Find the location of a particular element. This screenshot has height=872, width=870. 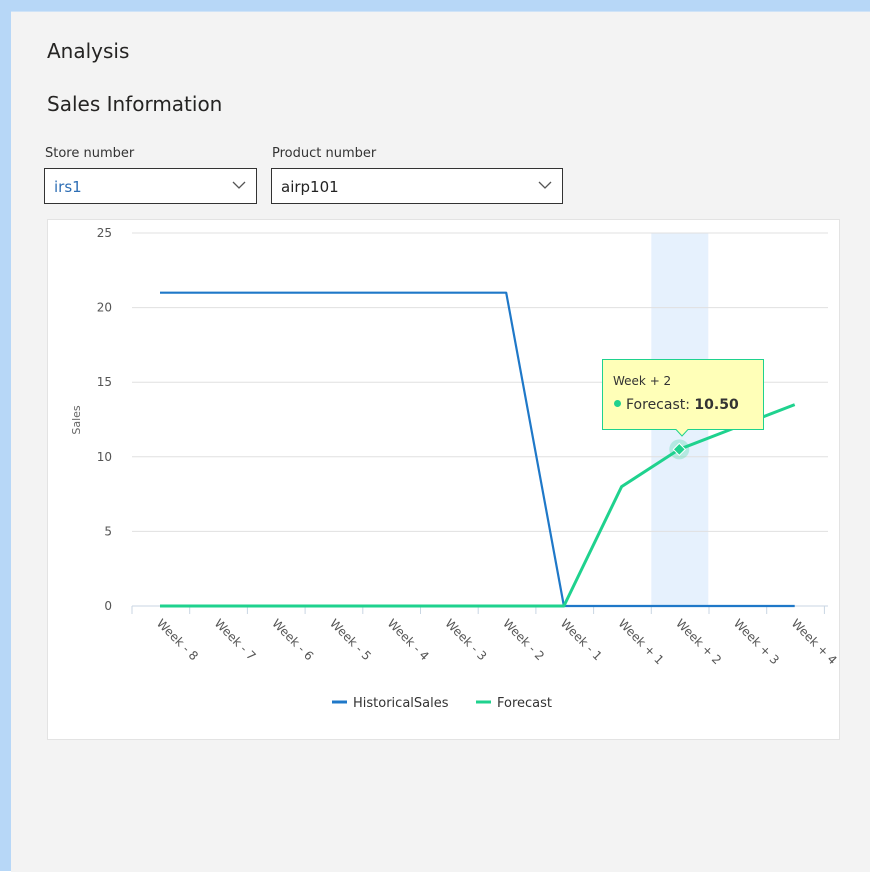

y-tick-label: 0 is located at coordinates (108, 606).